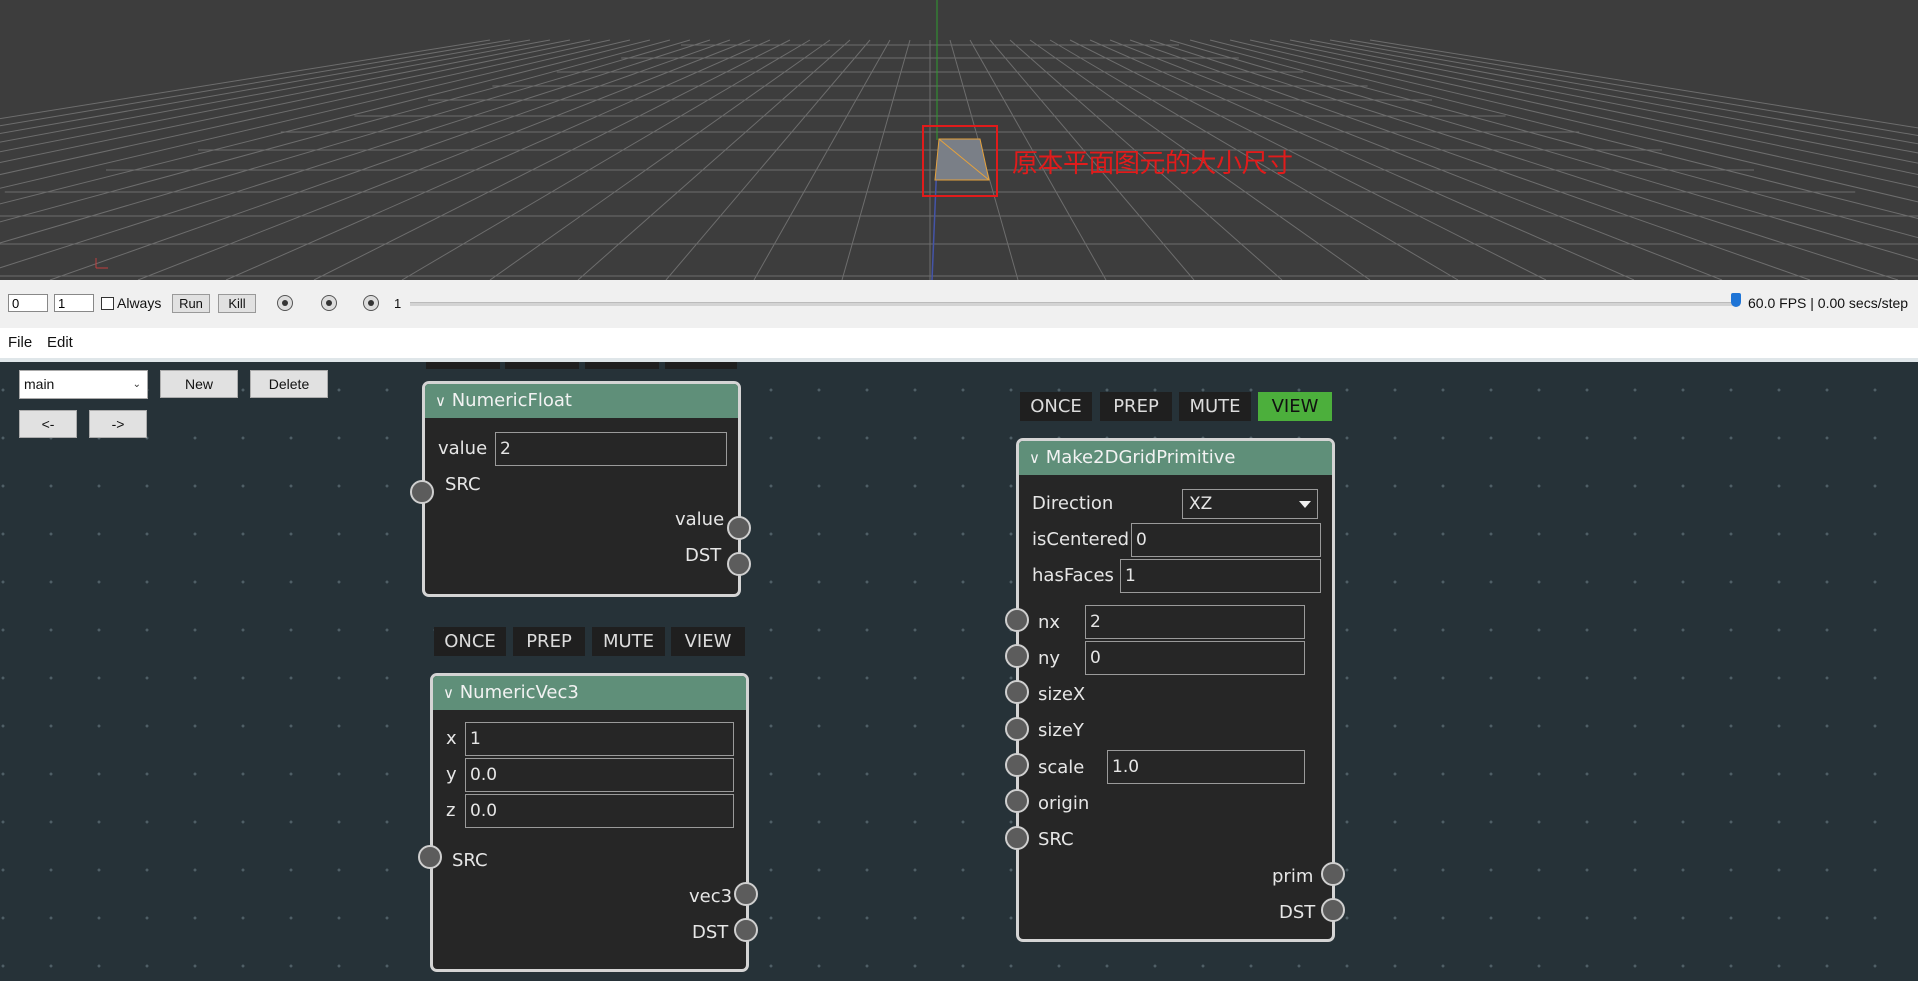  Describe the element at coordinates (1333, 874) in the screenshot. I see `prim-output-socket` at that location.